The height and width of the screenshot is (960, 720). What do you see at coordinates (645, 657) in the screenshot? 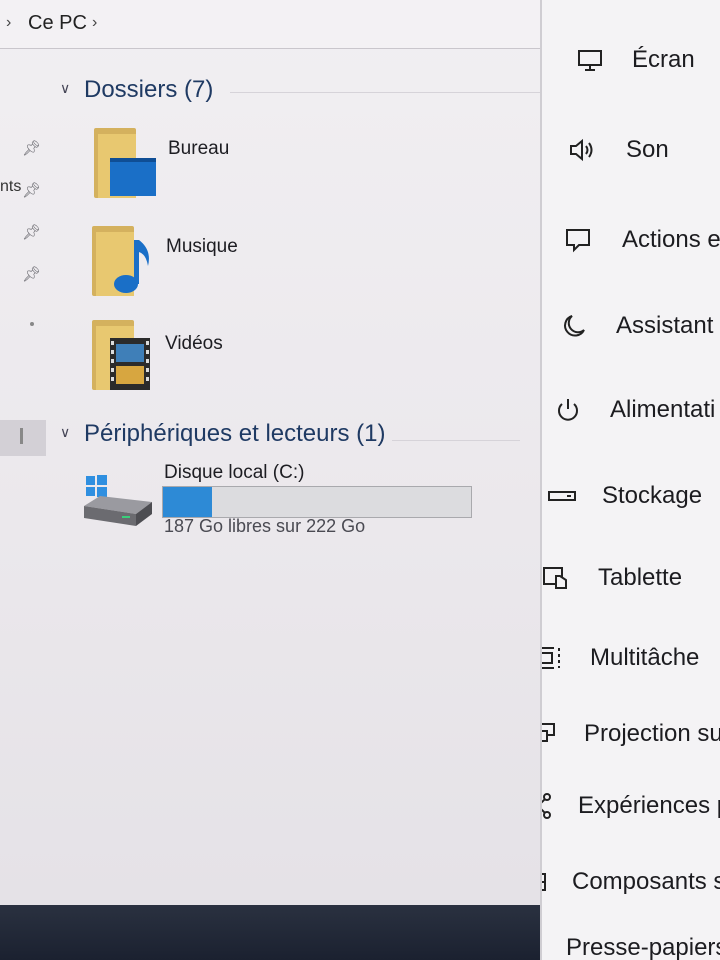
I see `settings-nav-label: Multitâche` at bounding box center [645, 657].